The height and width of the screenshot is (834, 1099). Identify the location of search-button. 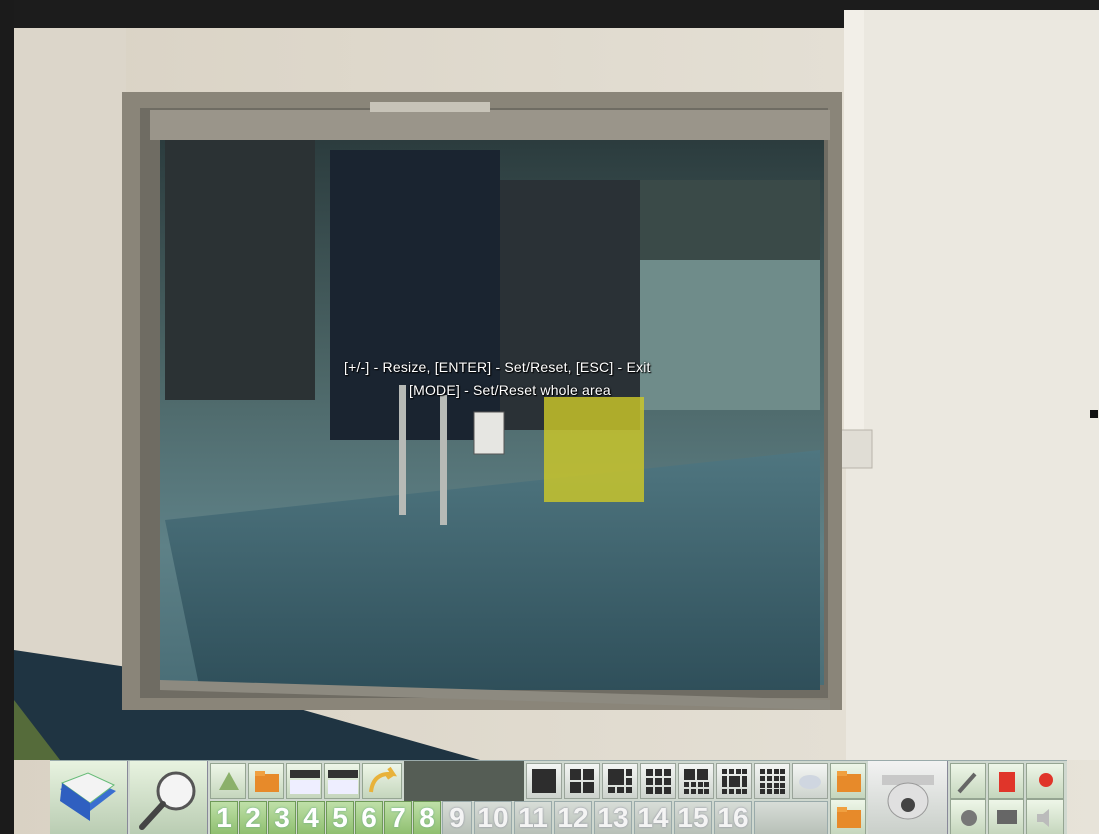
(169, 797).